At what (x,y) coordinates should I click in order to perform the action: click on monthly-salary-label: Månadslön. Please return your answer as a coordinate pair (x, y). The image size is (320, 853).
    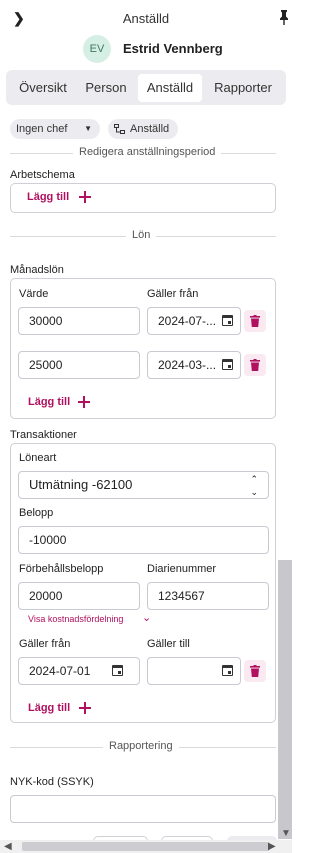
    Looking at the image, I should click on (37, 270).